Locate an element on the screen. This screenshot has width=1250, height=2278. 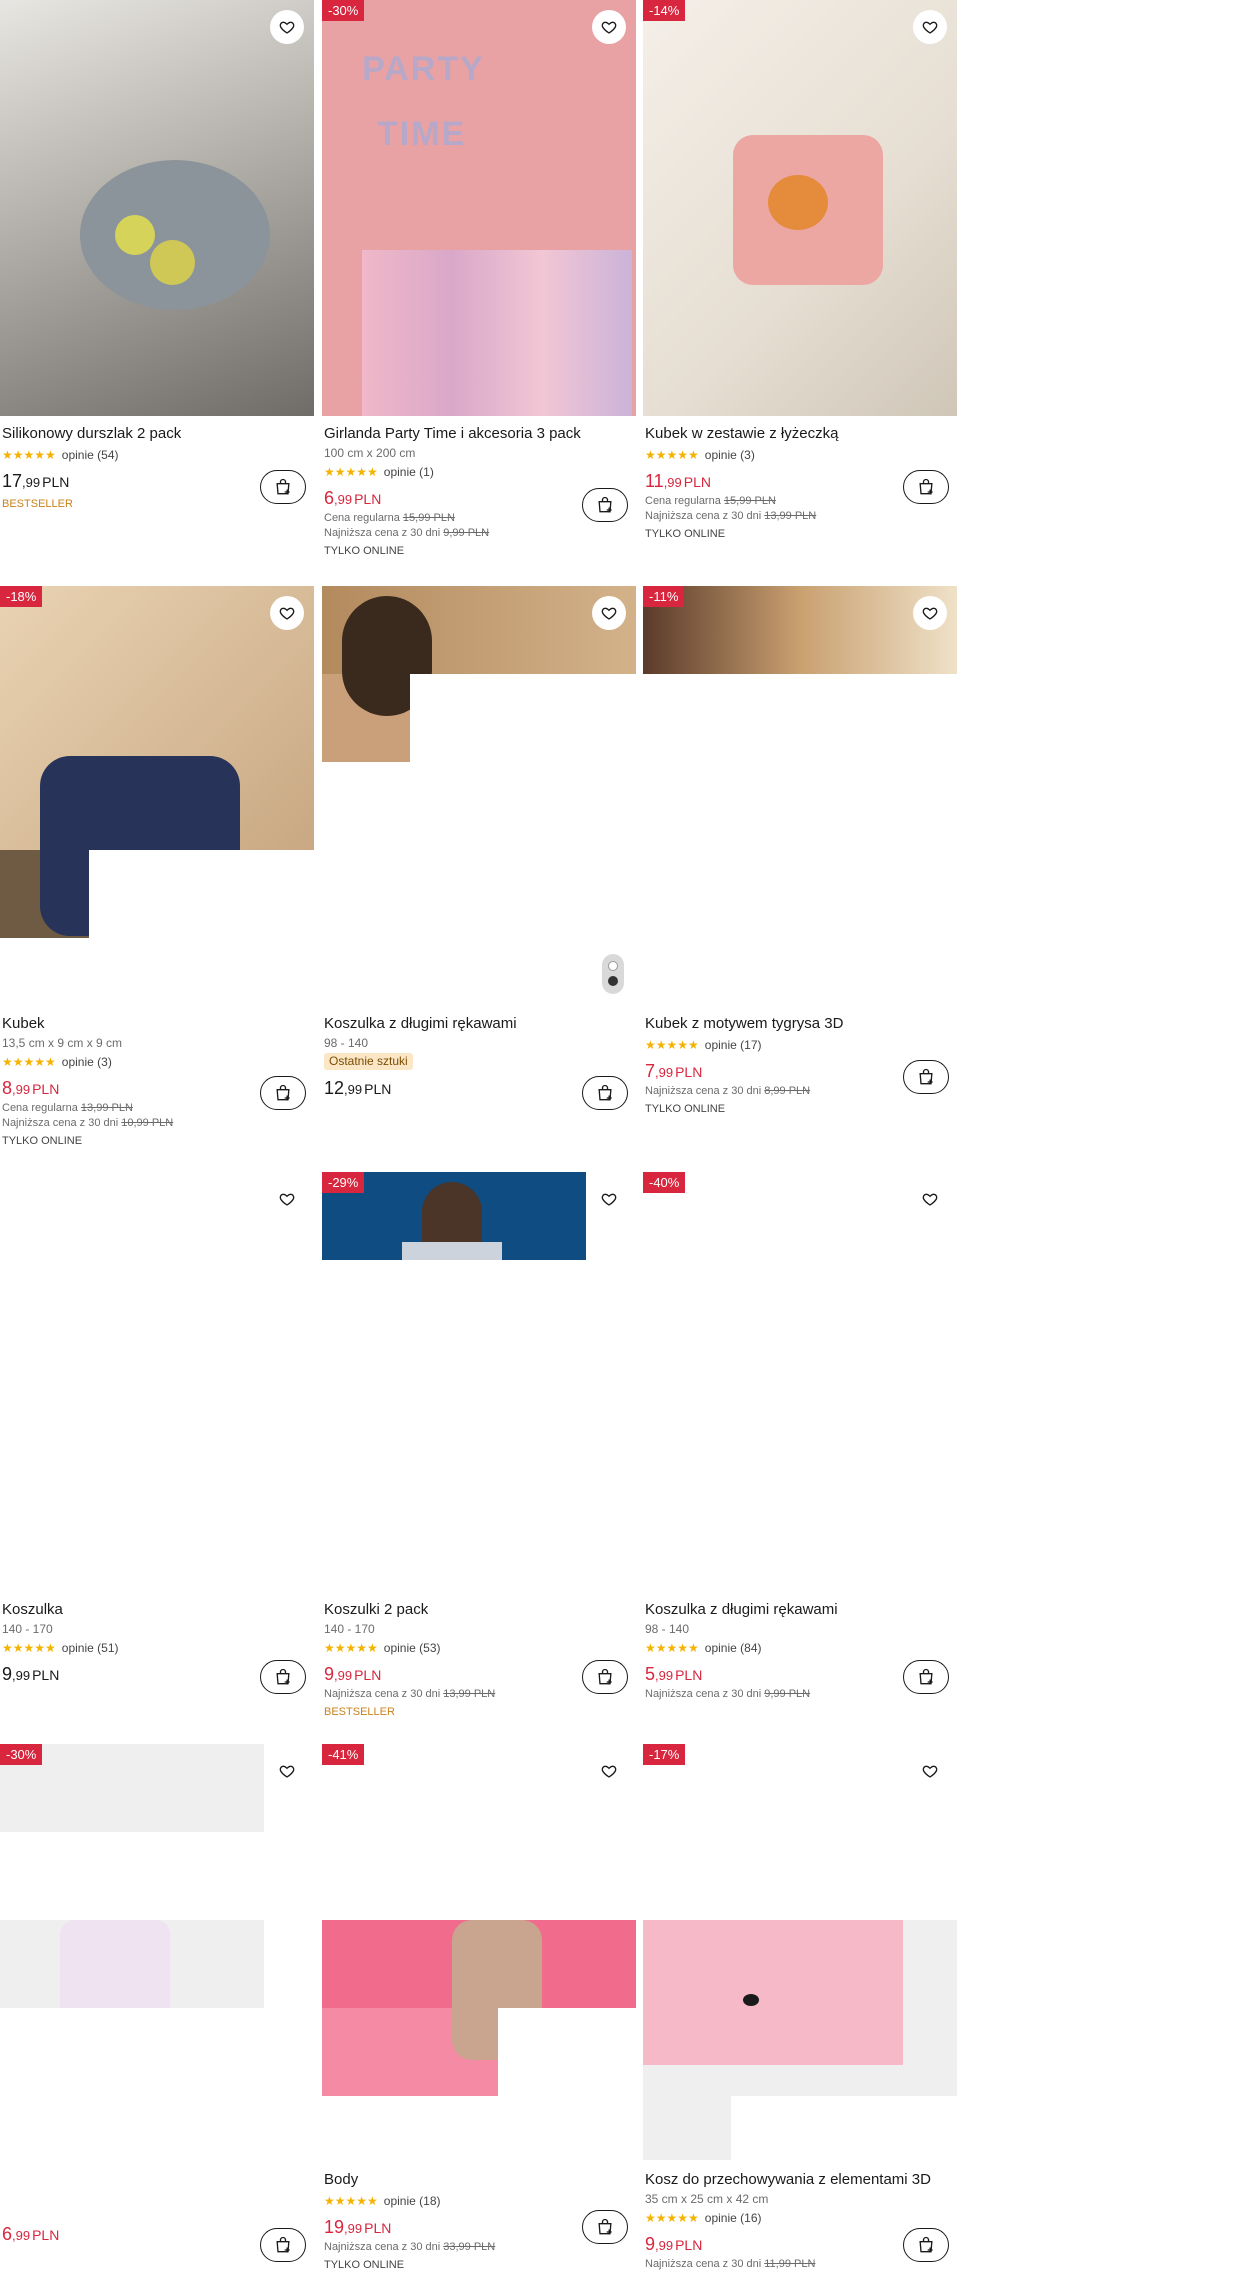
product-card: -30% 6,99 PLN is located at coordinates (157, 2011).